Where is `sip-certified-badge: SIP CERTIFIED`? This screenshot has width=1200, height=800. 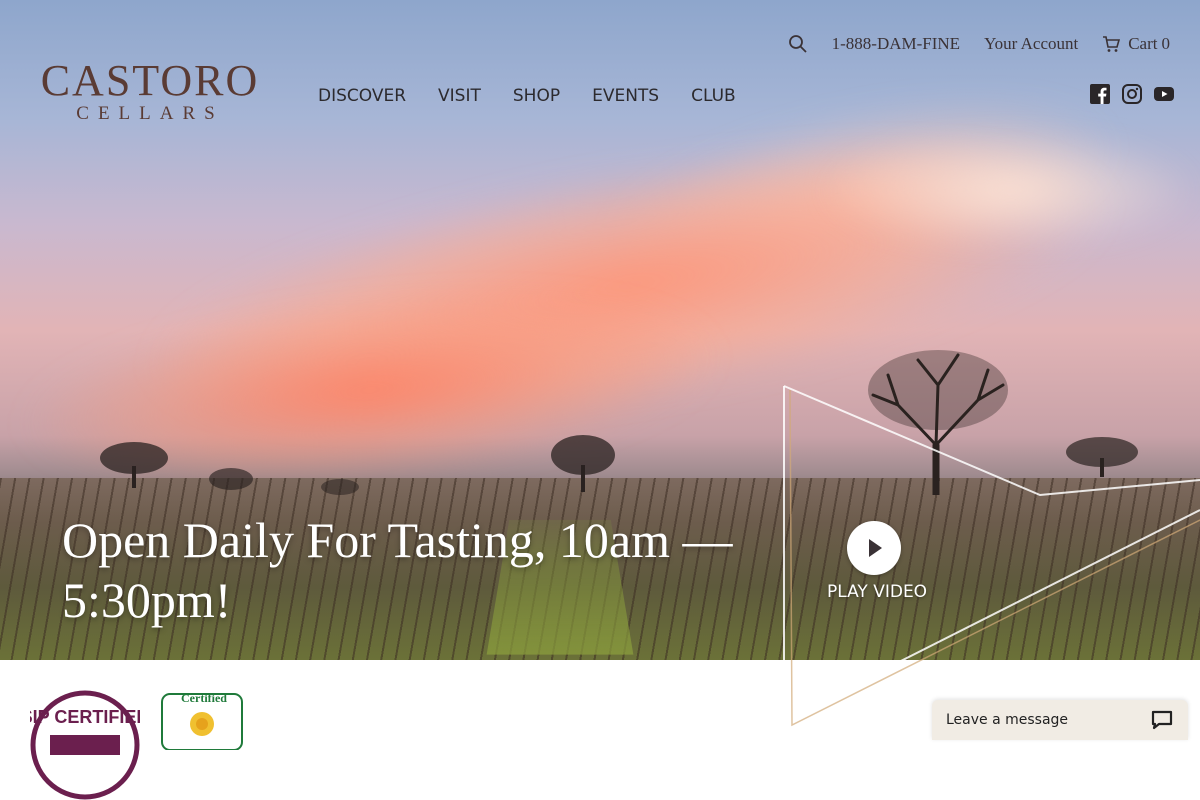
sip-certified-badge: SIP CERTIFIED is located at coordinates (85, 745).